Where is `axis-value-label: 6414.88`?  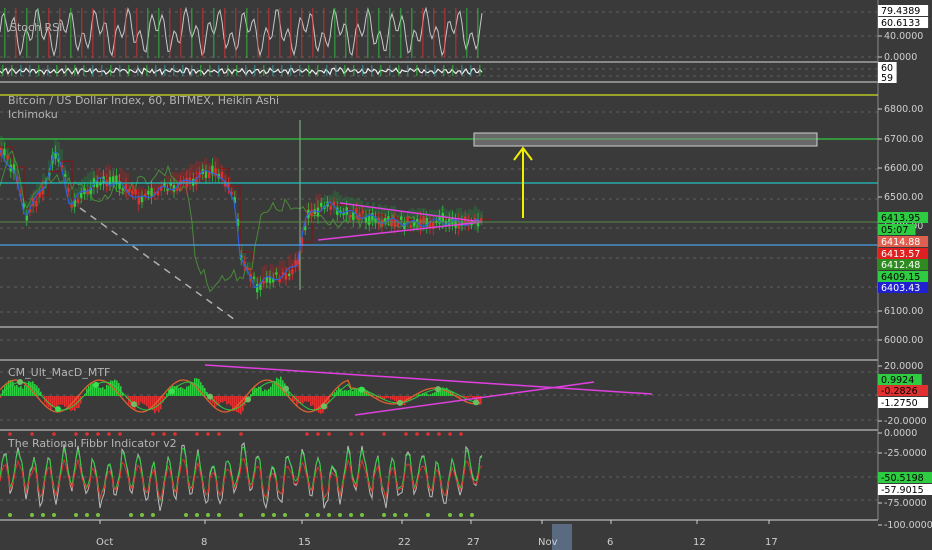
axis-value-label: 6414.88 is located at coordinates (900, 242).